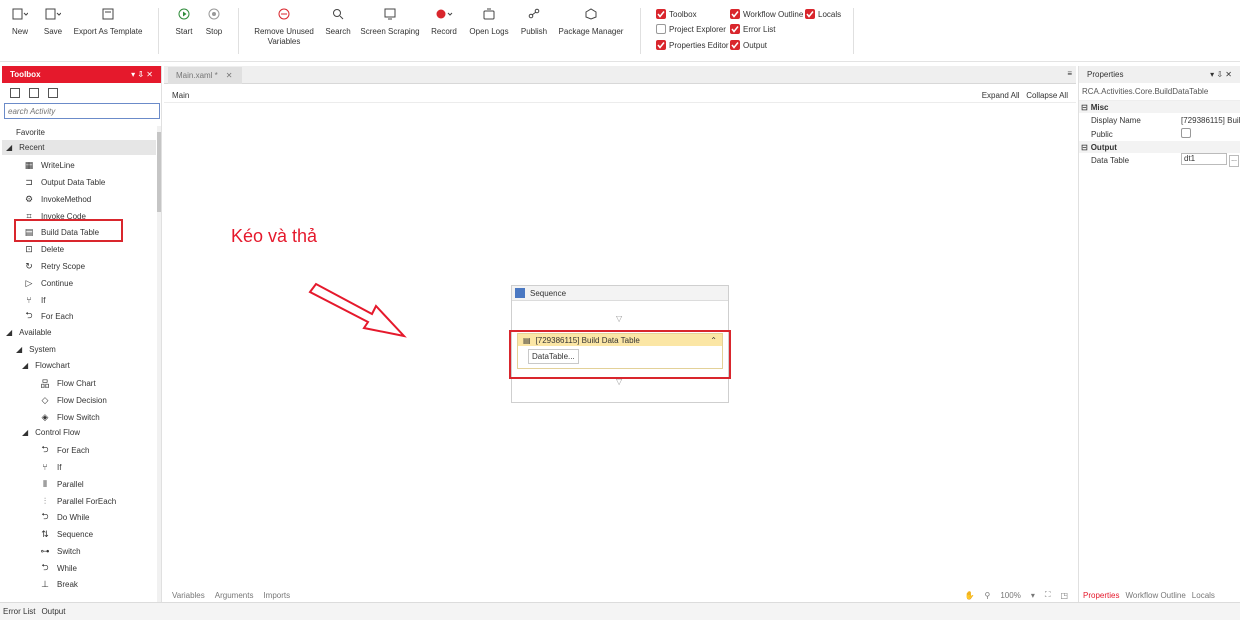 This screenshot has height=620, width=1240. What do you see at coordinates (30, 132) in the screenshot?
I see `tree-favorite: Favorite` at bounding box center [30, 132].